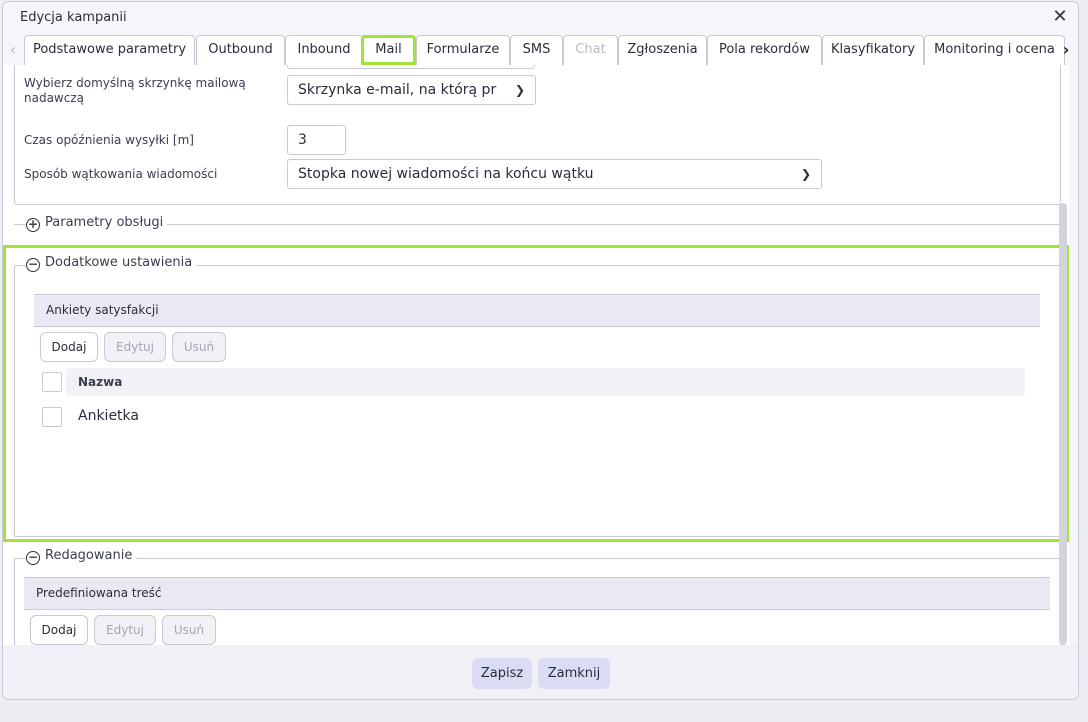 This screenshot has width=1088, height=722. I want to click on handling-section-toggle: + Parametry obsługi, so click(97, 223).